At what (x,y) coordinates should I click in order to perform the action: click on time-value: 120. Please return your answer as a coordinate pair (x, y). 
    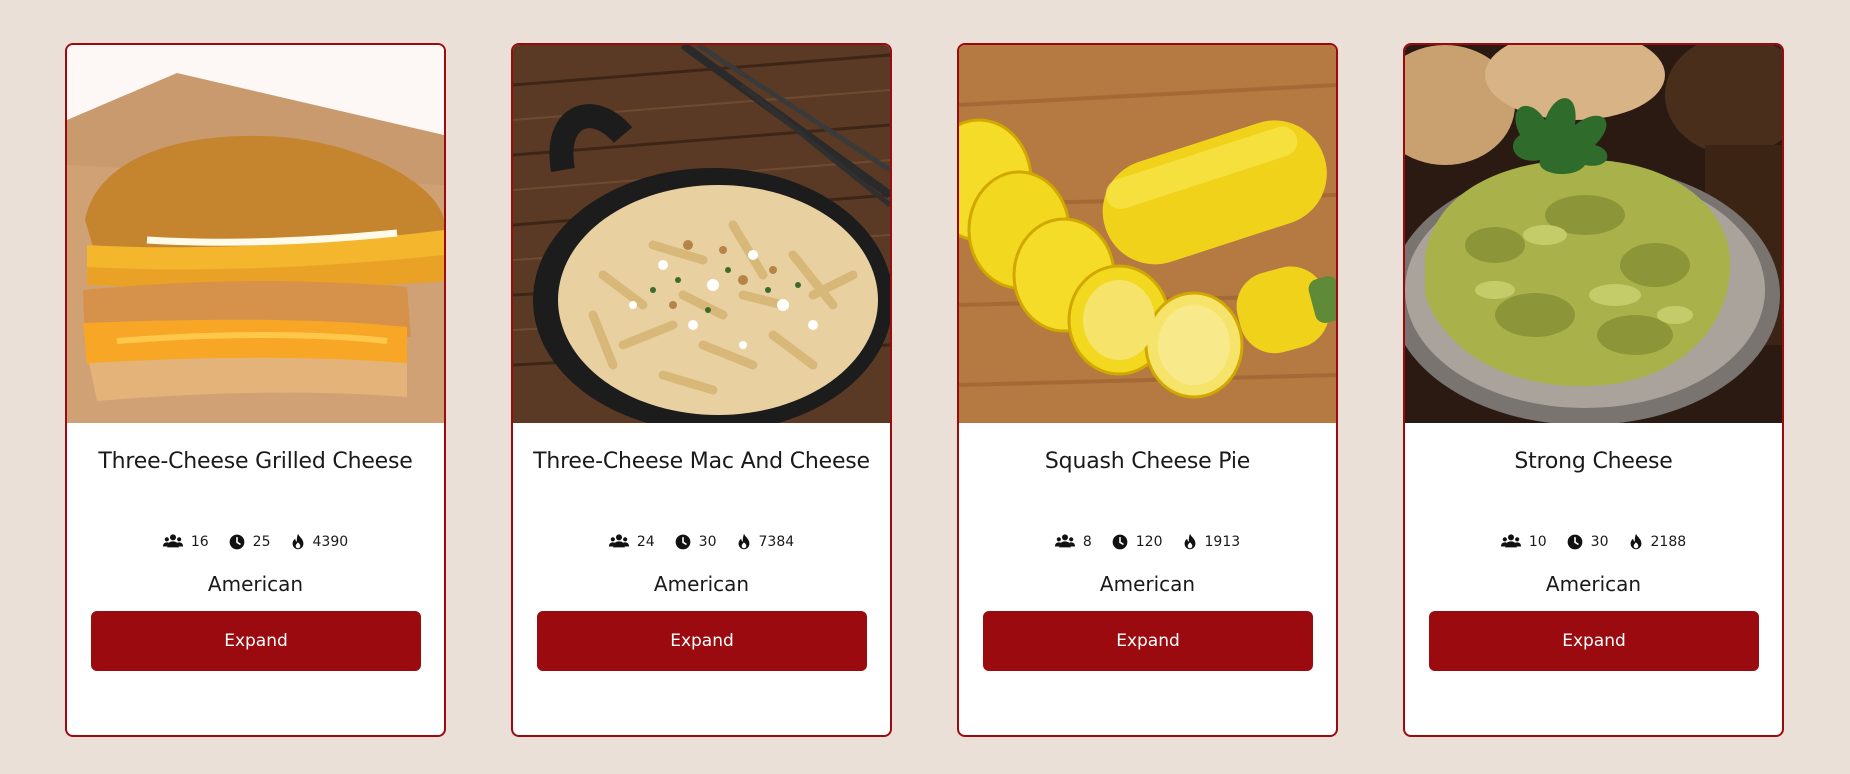
    Looking at the image, I should click on (1149, 541).